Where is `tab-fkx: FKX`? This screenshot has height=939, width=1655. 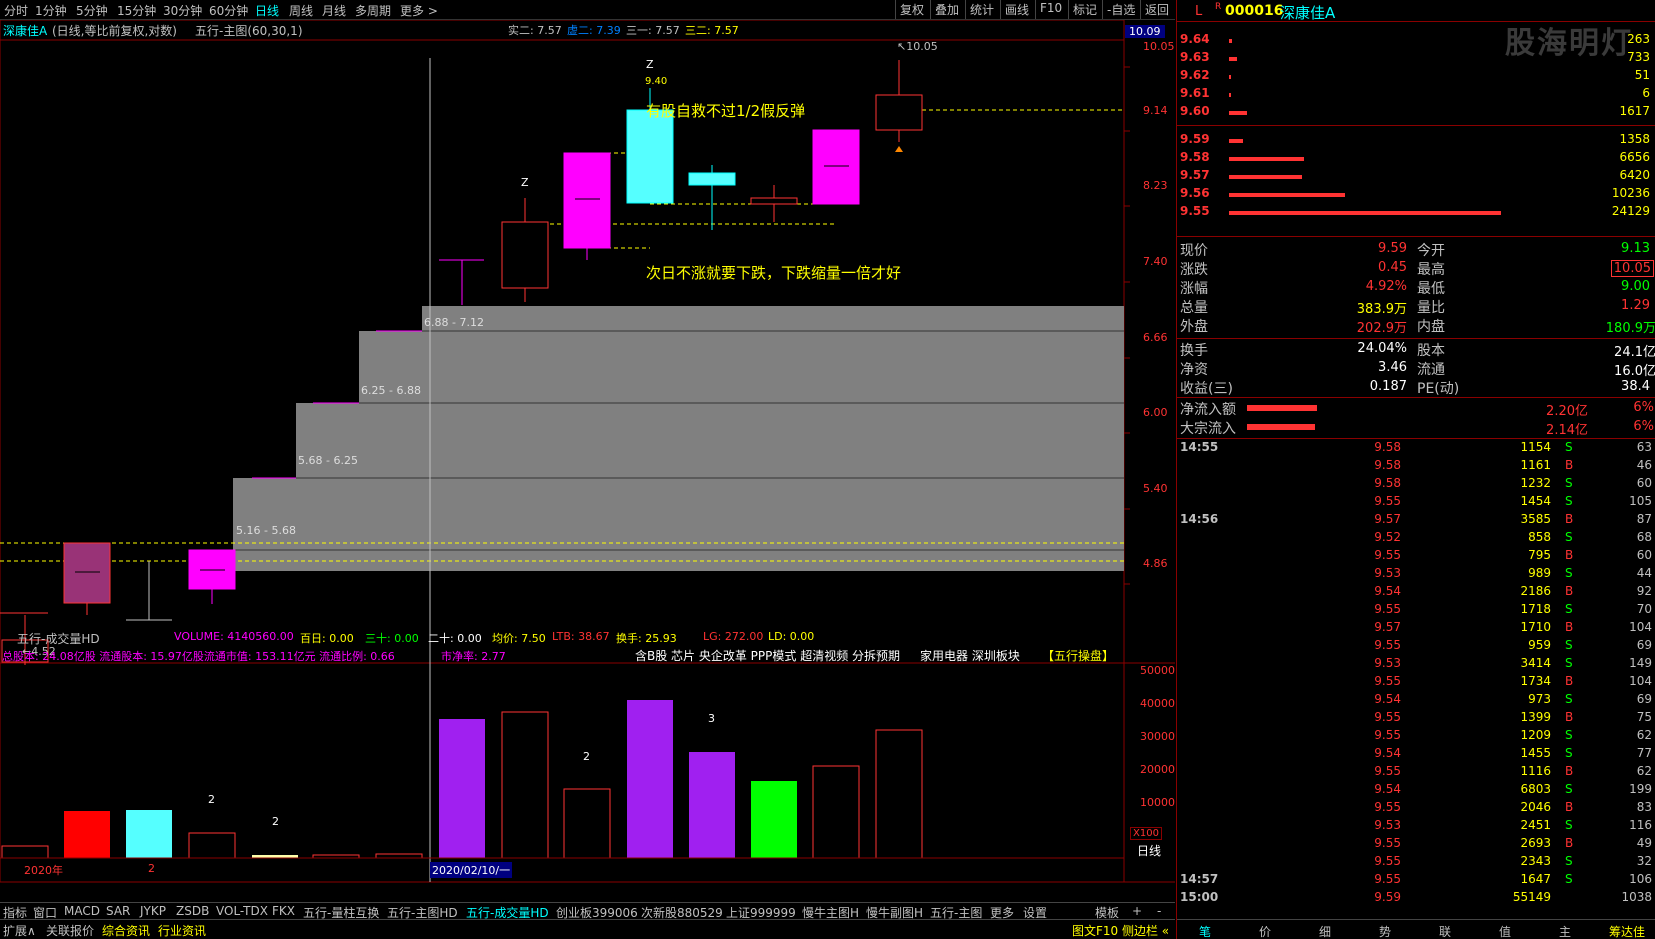
tab-fkx: FKX is located at coordinates (283, 911).